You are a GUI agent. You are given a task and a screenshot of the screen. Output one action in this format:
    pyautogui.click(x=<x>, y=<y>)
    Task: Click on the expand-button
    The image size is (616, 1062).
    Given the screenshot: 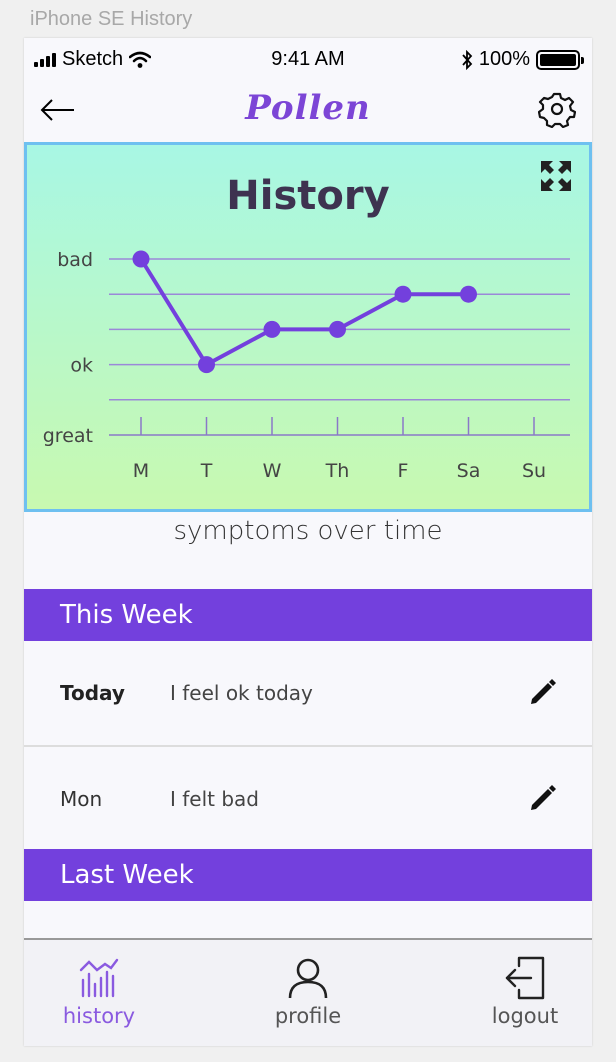 What is the action you would take?
    pyautogui.click(x=556, y=176)
    